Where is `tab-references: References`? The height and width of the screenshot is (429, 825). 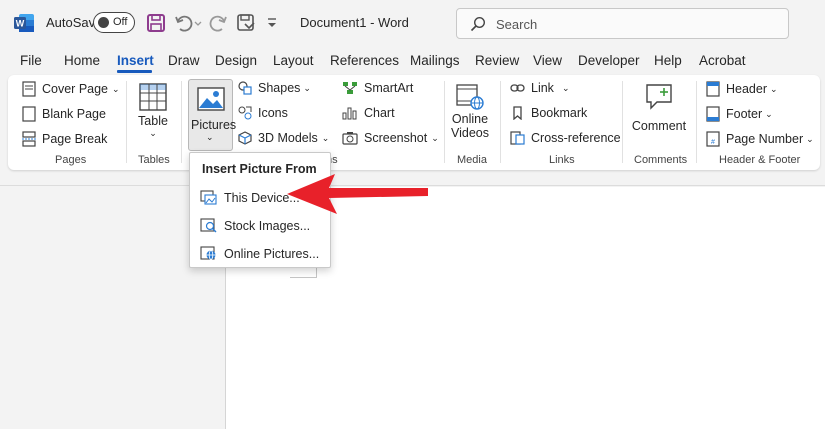 tab-references: References is located at coordinates (364, 60).